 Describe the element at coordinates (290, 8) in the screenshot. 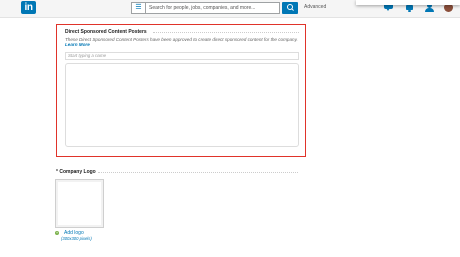

I see `search-button` at that location.